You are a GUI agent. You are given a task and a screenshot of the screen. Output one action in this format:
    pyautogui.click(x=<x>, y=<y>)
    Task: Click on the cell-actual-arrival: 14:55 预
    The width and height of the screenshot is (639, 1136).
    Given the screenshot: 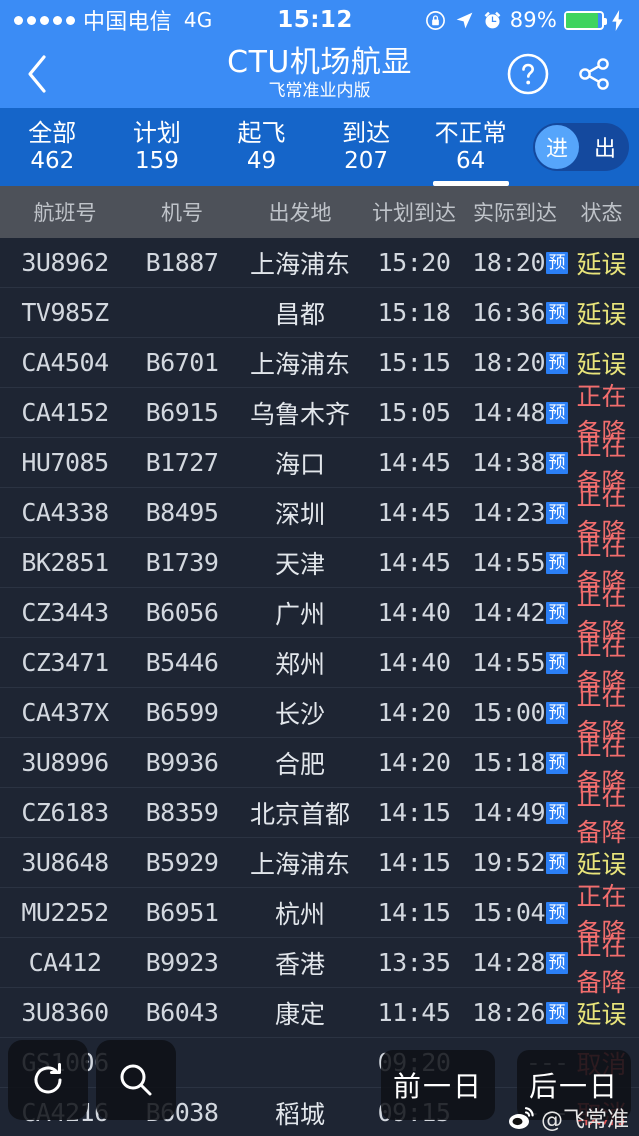 What is the action you would take?
    pyautogui.click(x=516, y=662)
    